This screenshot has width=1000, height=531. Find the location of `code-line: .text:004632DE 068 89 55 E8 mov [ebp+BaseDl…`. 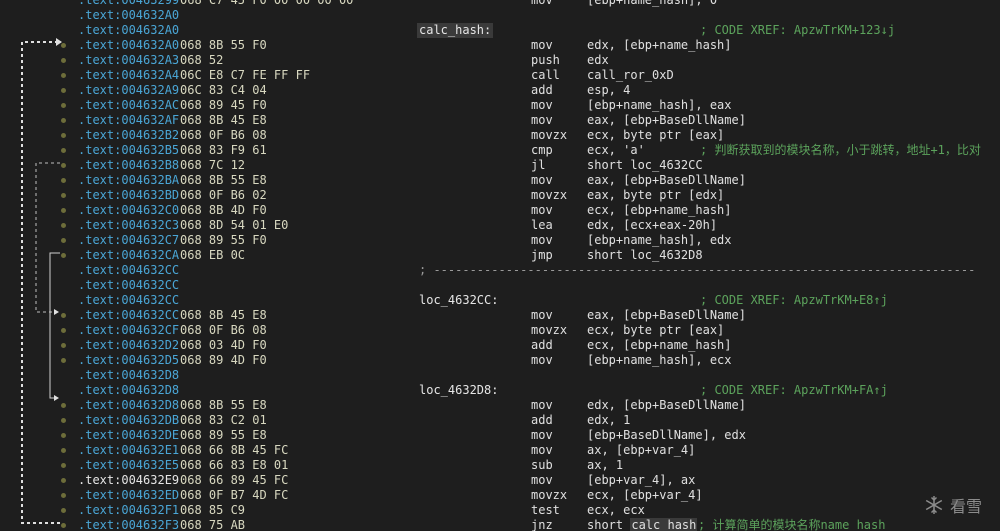

code-line: .text:004632DE 068 89 55 E8 mov [ebp+BaseDl… is located at coordinates (500, 435).